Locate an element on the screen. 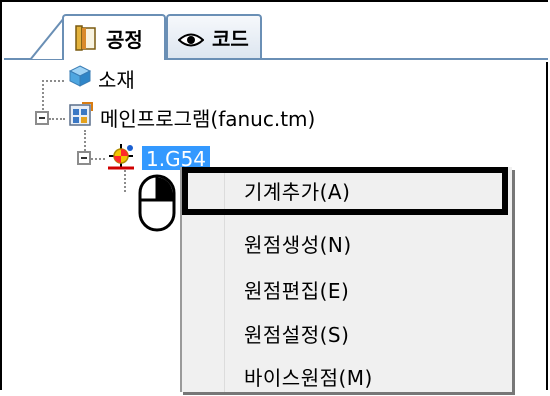 The width and height of the screenshot is (550, 396). tab-code-label: 코드 is located at coordinates (230, 38).